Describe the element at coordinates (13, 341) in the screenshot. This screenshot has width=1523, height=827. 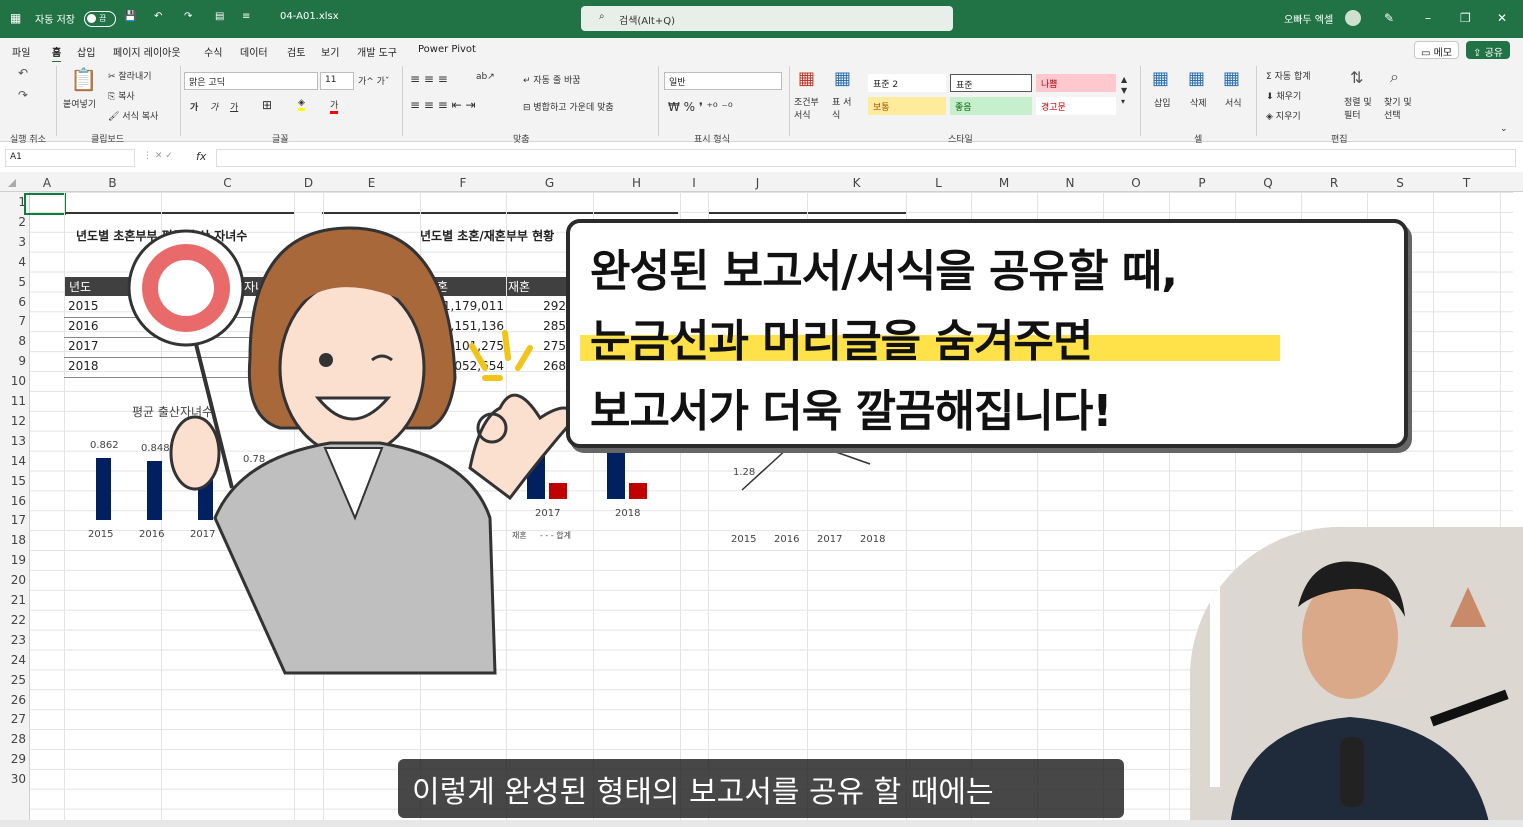
I see `row-header-8: 8` at that location.